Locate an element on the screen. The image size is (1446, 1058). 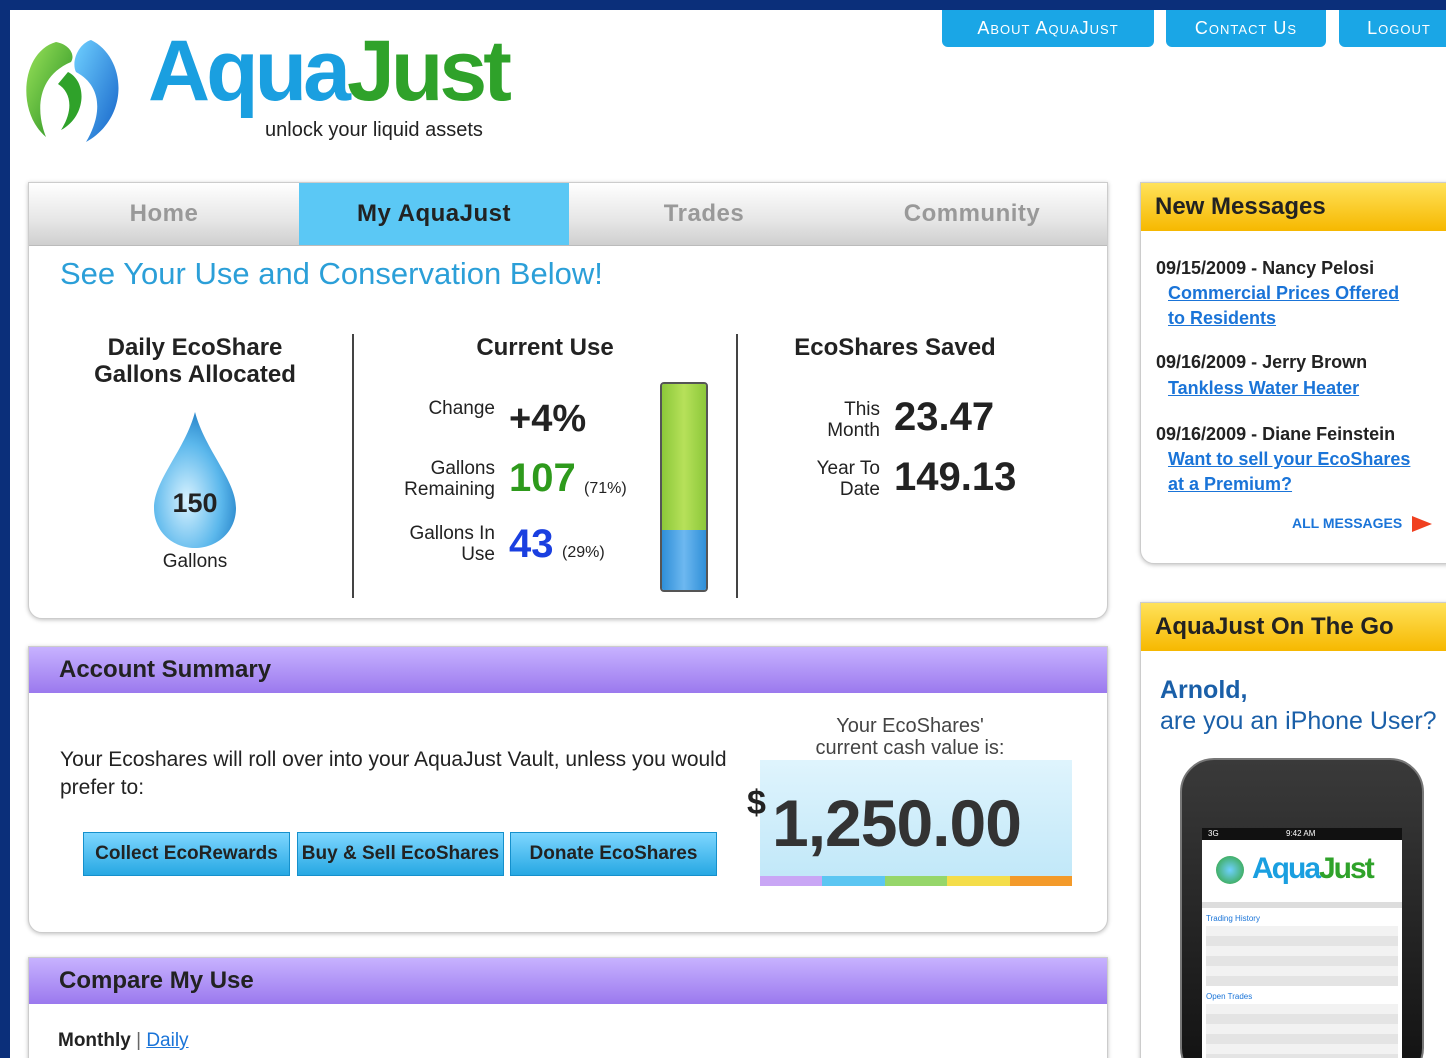
message-link: Tankless Water Heater is located at coordinates (1263, 388).